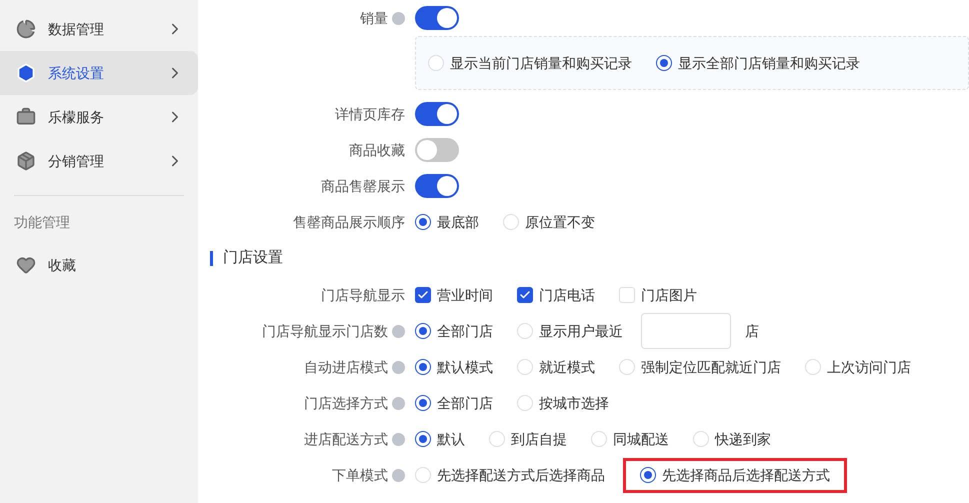 This screenshot has height=503, width=969. I want to click on field-label: 门店导航显示门店数, so click(325, 331).